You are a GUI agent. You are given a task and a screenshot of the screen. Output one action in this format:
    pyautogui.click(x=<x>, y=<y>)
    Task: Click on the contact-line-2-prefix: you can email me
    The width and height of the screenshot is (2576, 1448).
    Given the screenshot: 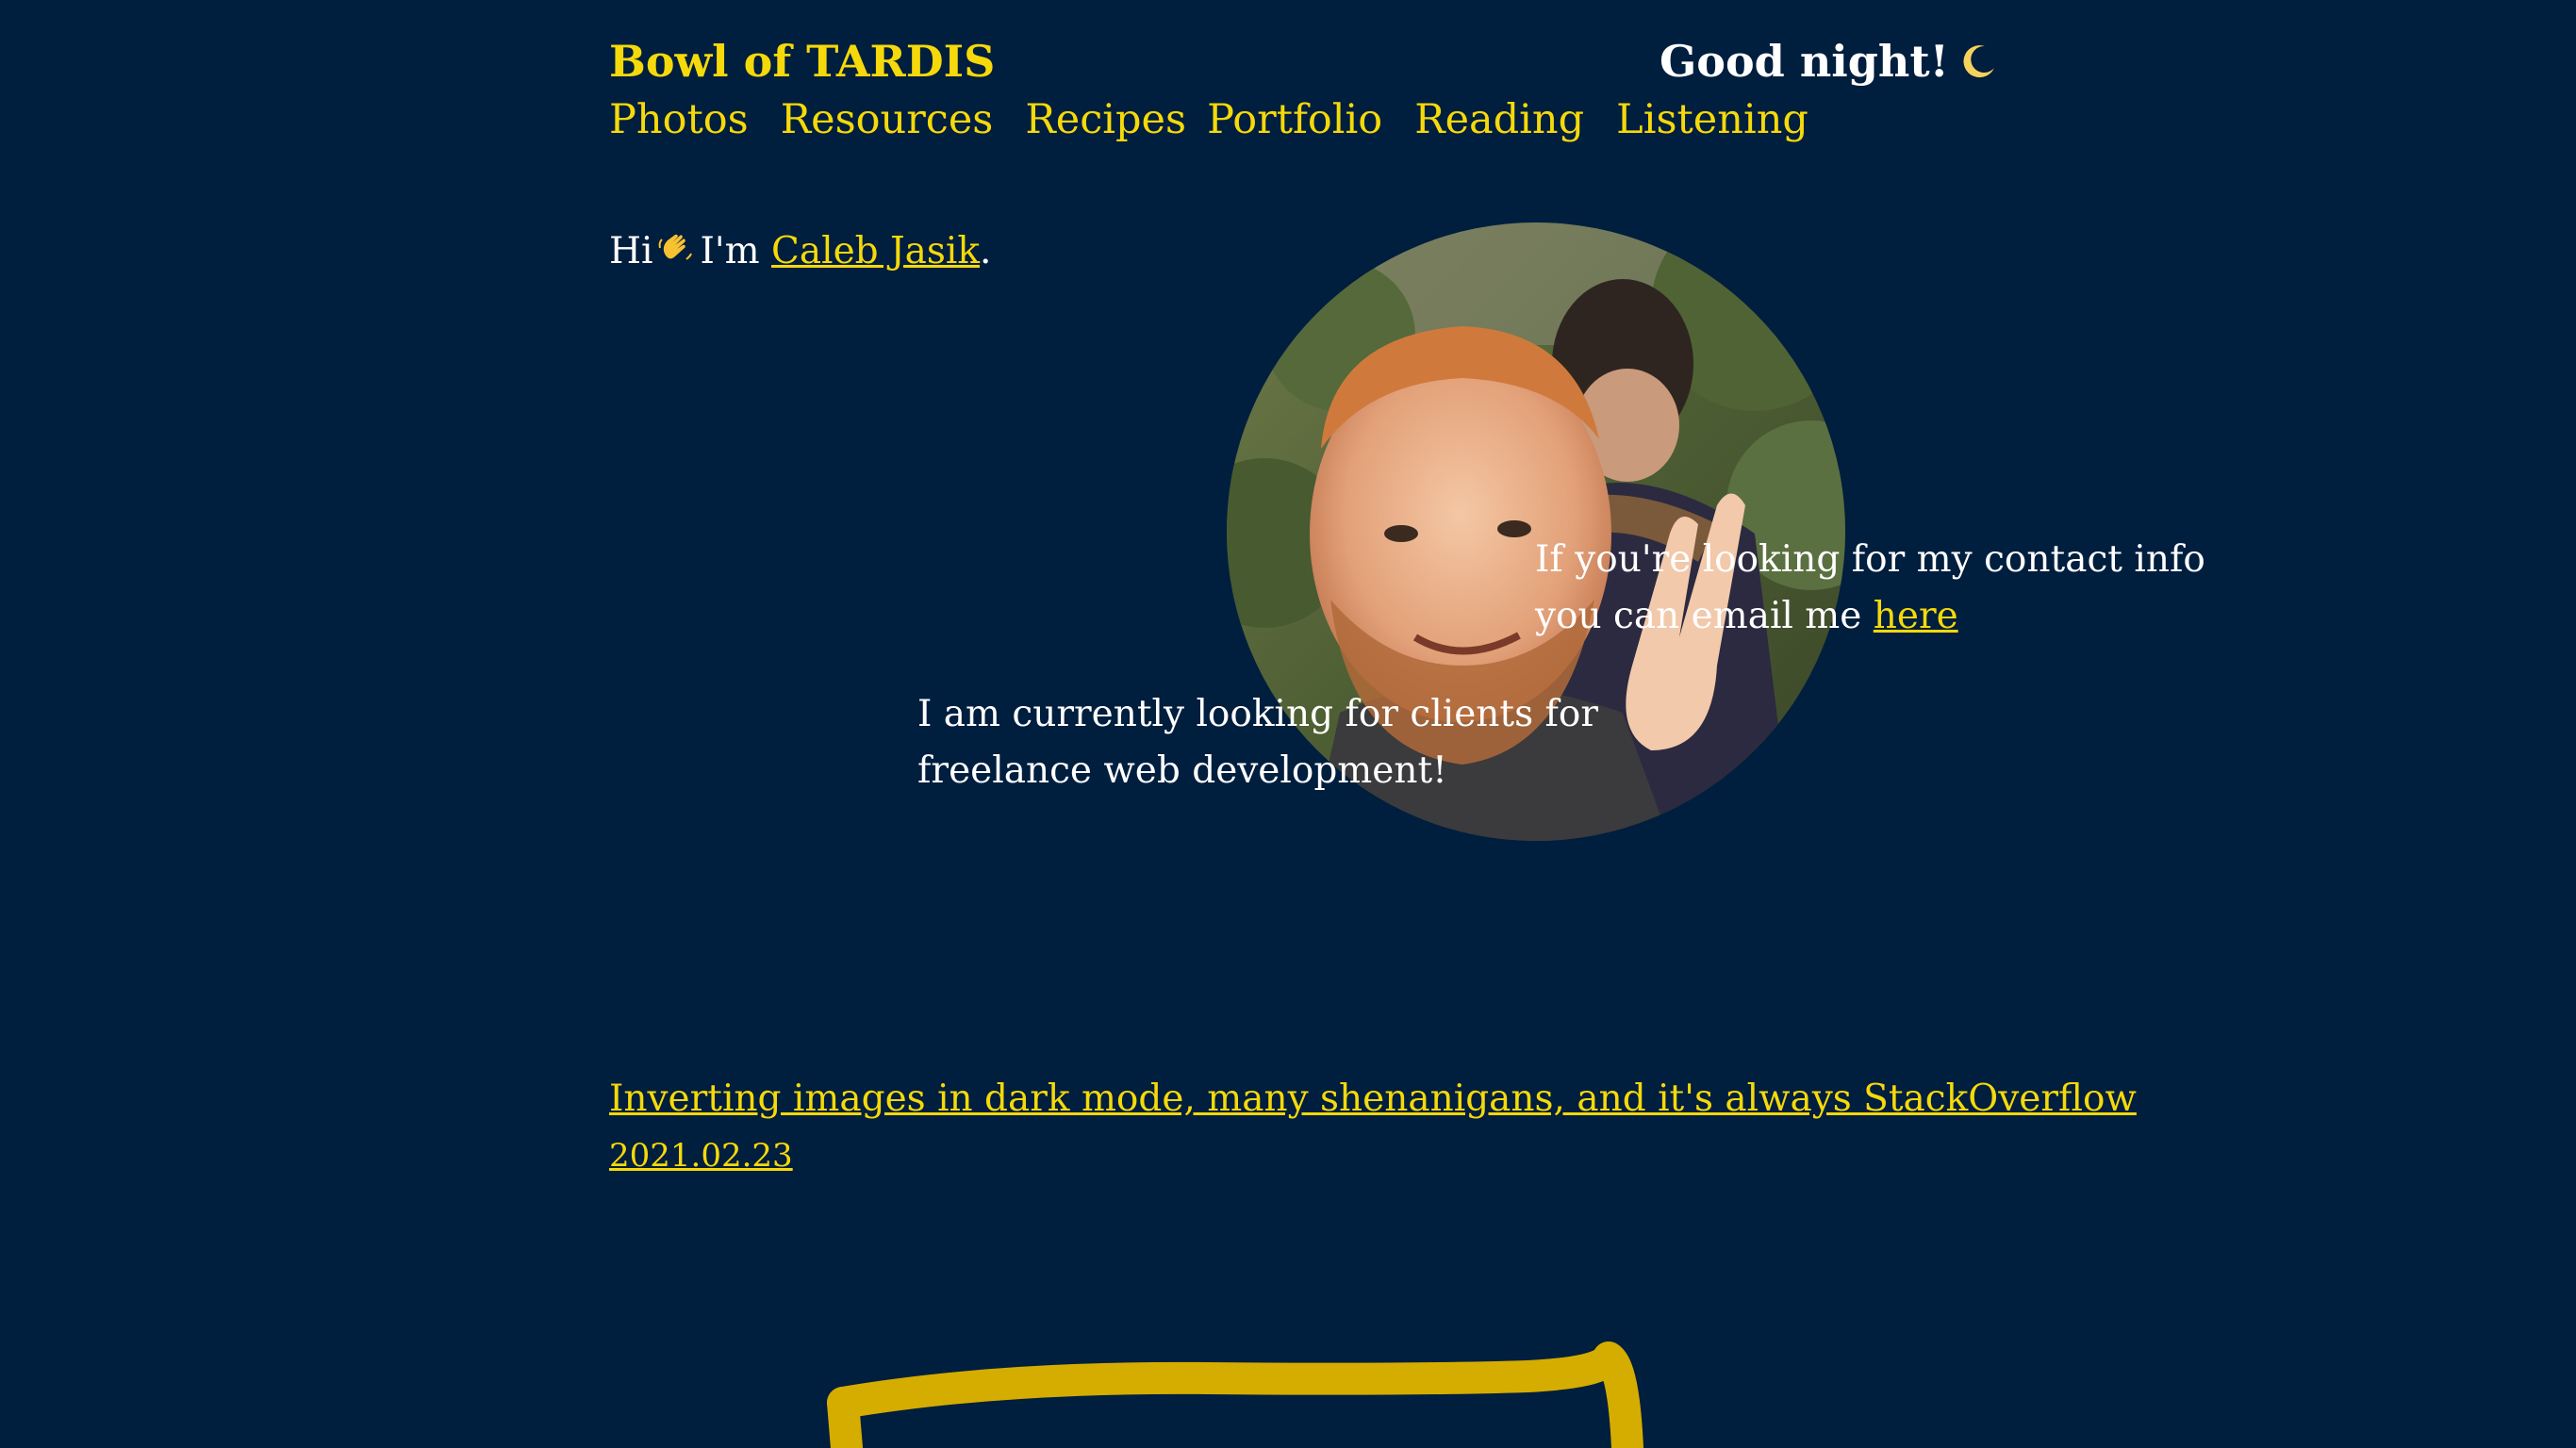 What is the action you would take?
    pyautogui.click(x=1698, y=616)
    